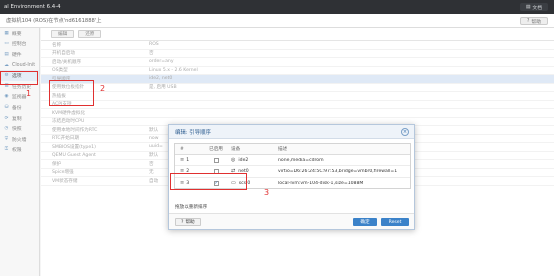  I want to click on option-row: ACPI支持, so click(297, 105).